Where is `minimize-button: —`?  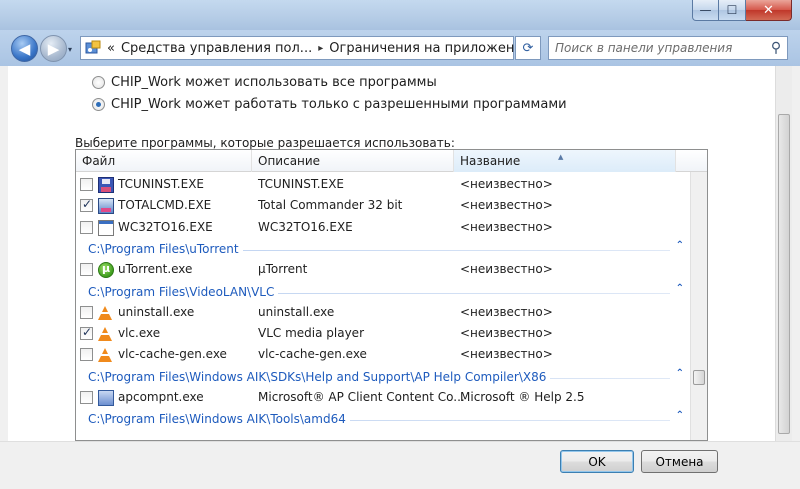
minimize-button: — is located at coordinates (705, 10).